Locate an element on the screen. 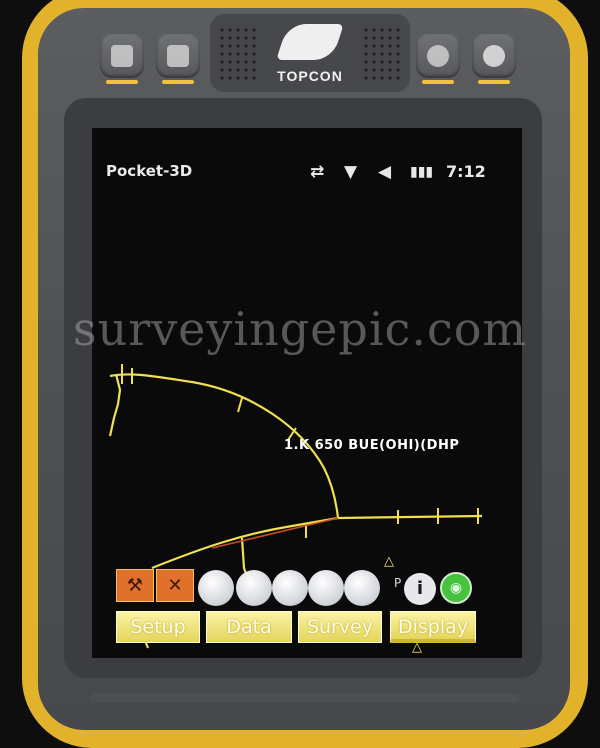  hardware-button-brightness is located at coordinates (494, 59).